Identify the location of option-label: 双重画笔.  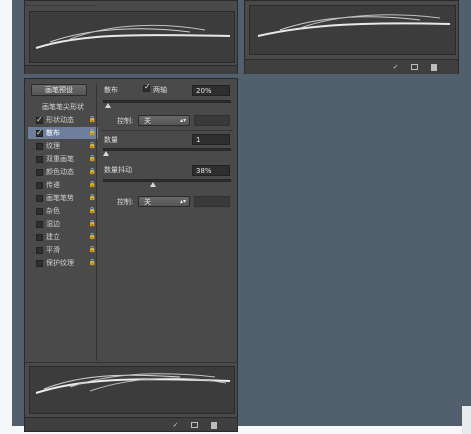
(60, 159).